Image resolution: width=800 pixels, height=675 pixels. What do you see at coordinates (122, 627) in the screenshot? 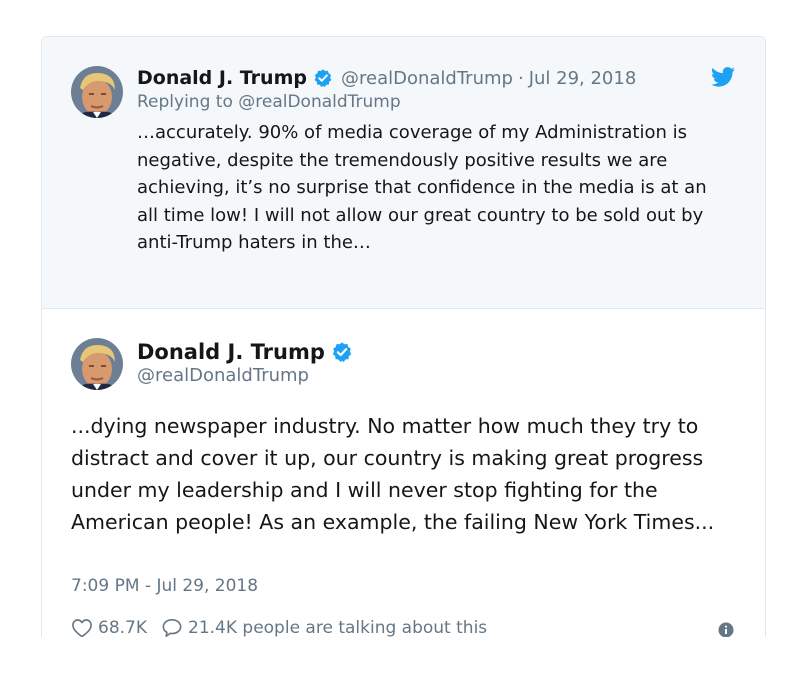
I see `like-count: 68.7K` at bounding box center [122, 627].